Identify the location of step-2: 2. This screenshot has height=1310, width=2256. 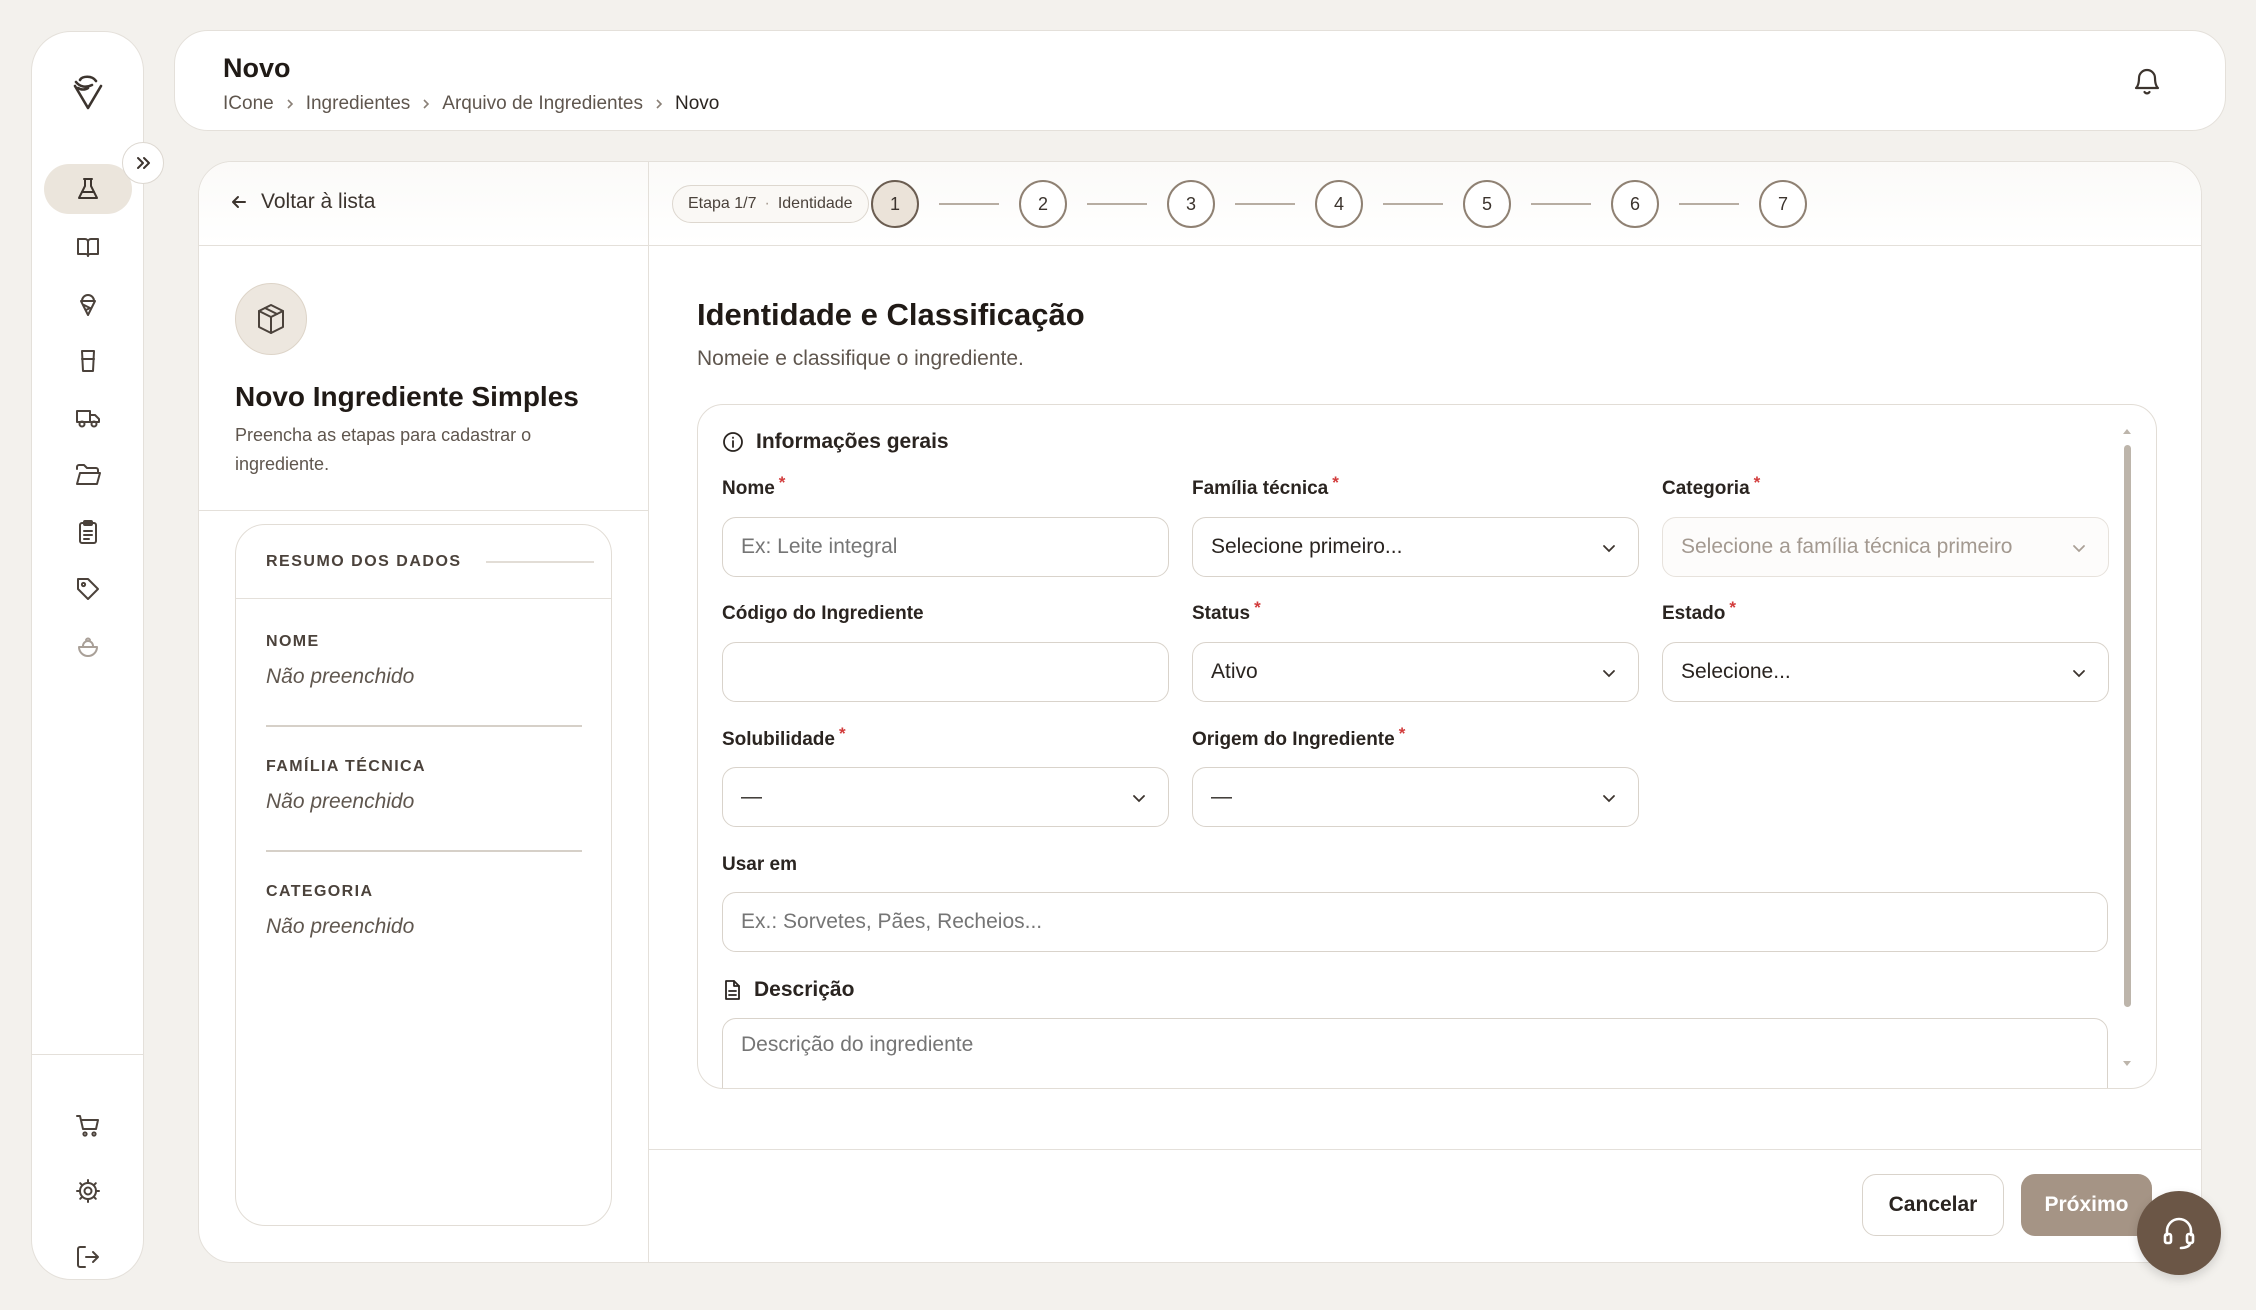
(1043, 204).